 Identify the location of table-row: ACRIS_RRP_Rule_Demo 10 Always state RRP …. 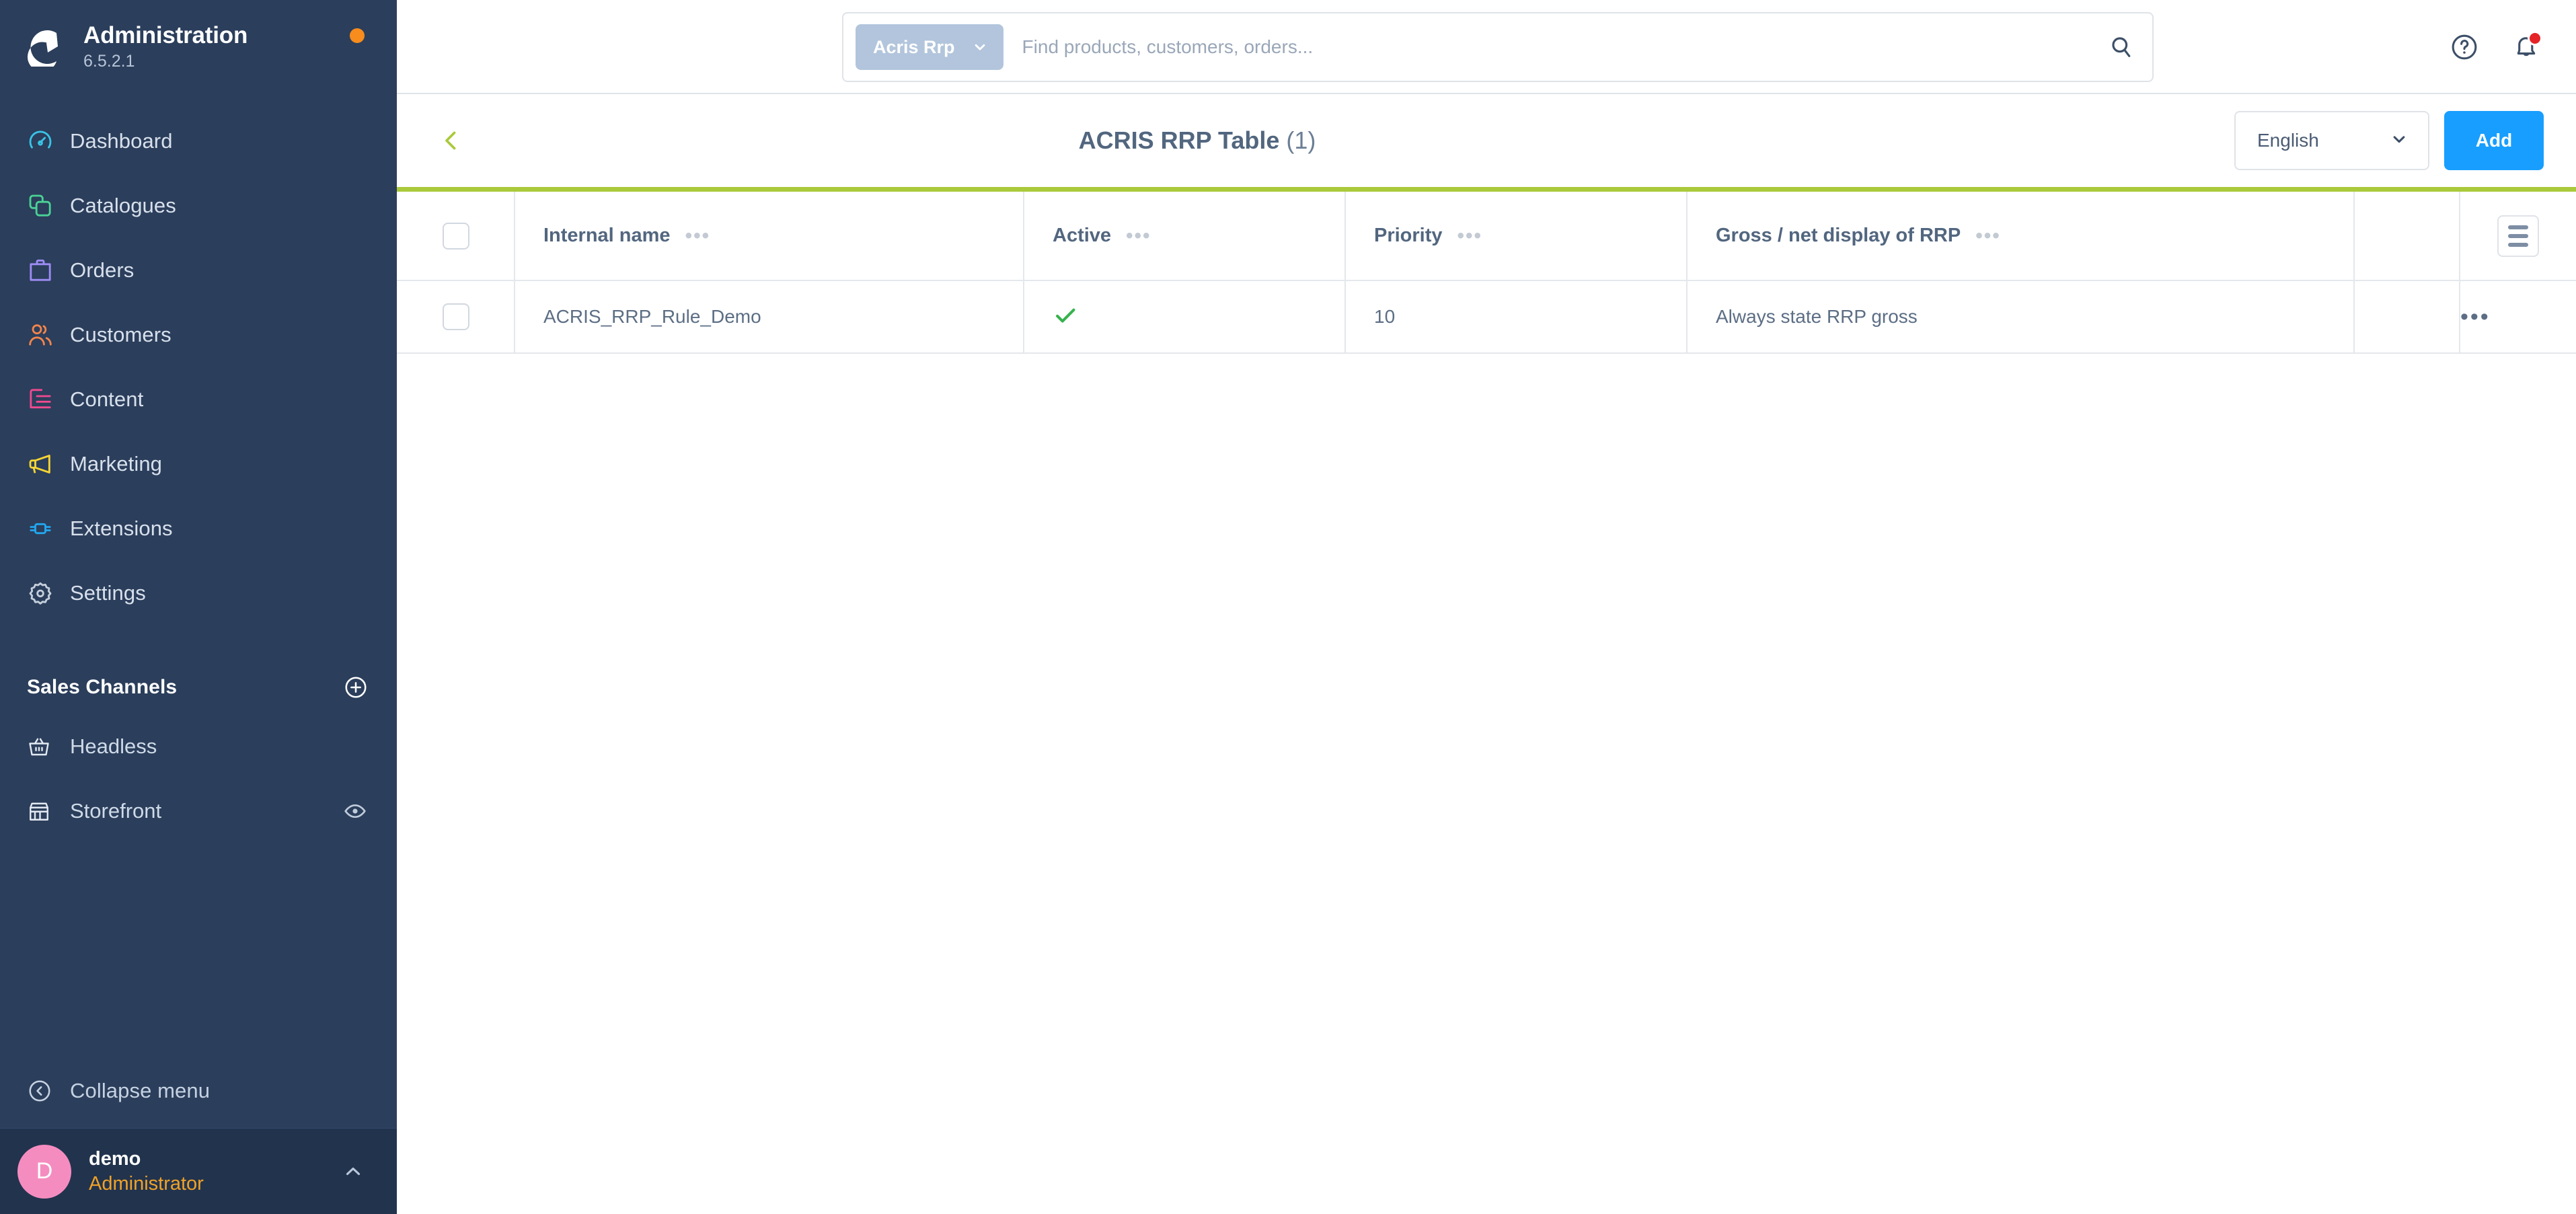
(1486, 317).